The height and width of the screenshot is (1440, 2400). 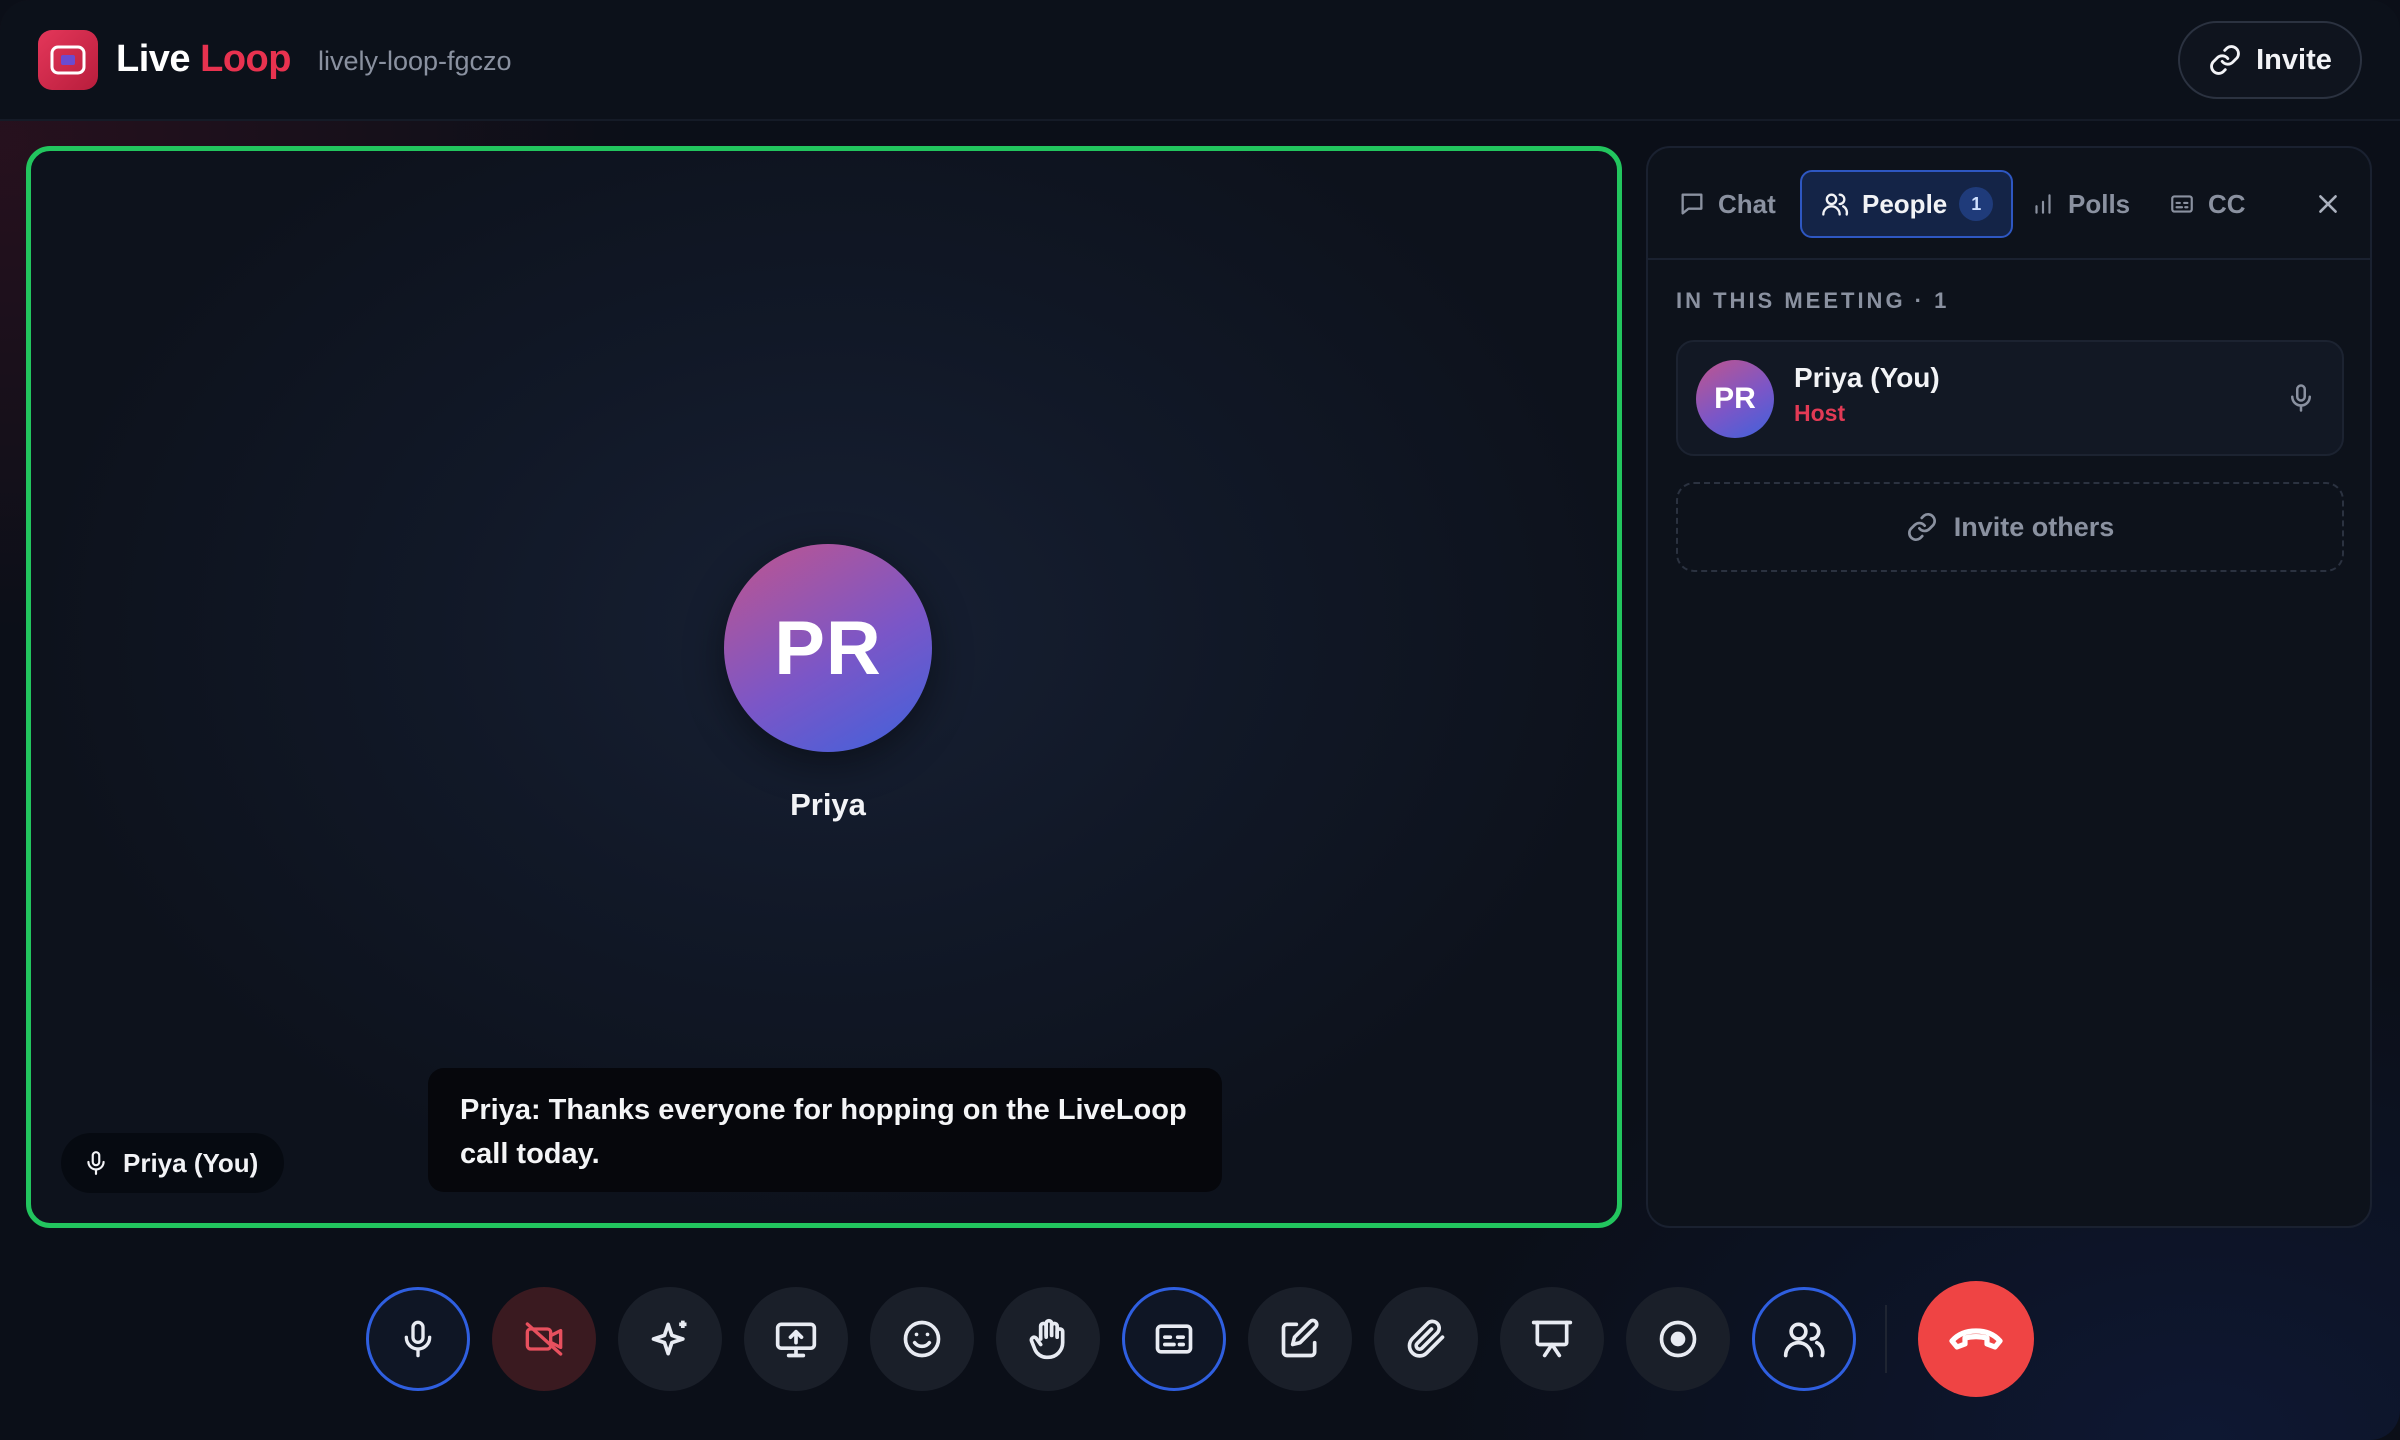 I want to click on raise-hand-button, so click(x=1048, y=1339).